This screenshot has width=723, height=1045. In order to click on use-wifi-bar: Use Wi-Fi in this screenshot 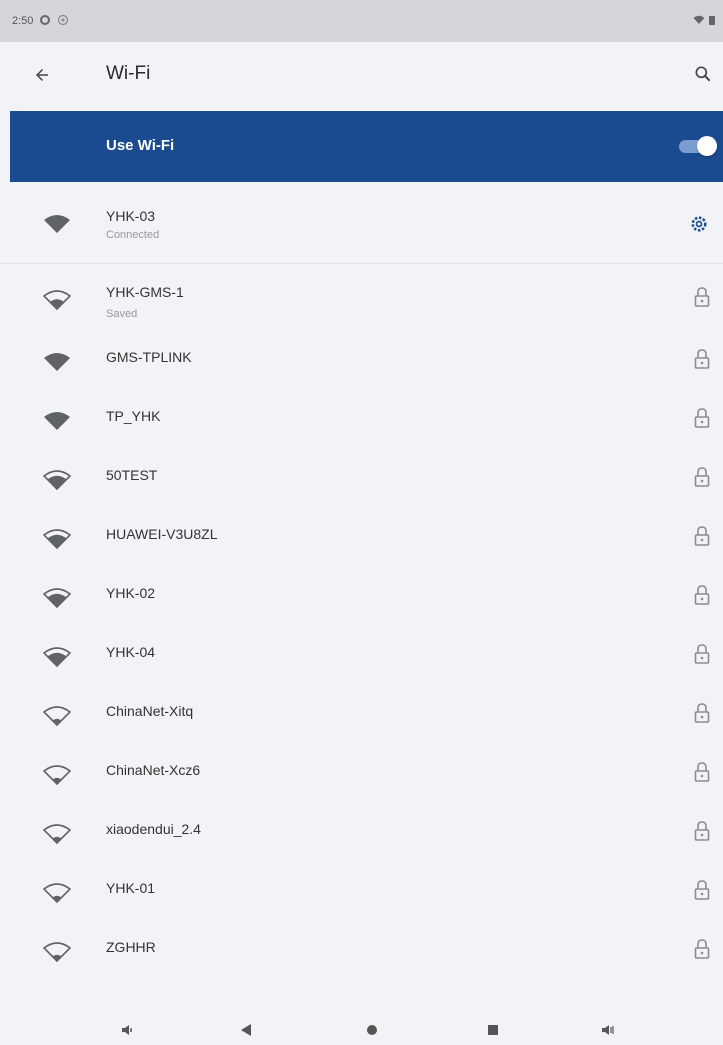, I will do `click(366, 146)`.